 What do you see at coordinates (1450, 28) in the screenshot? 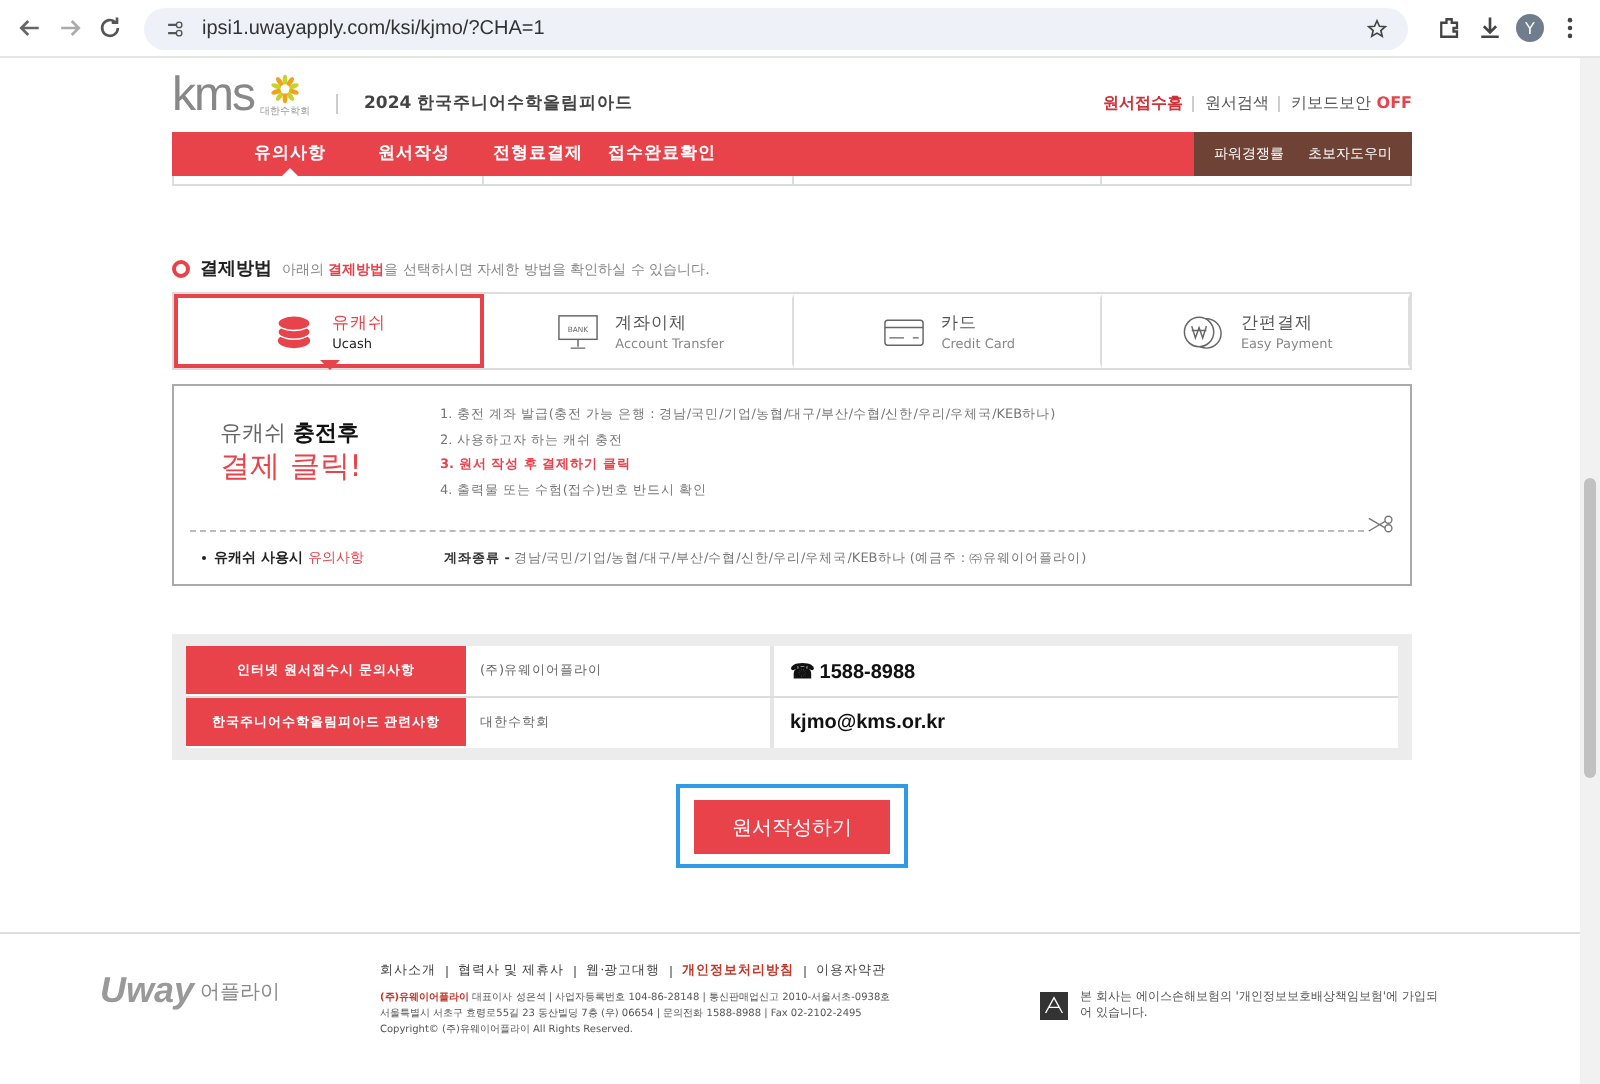
I see `extensions-icon` at bounding box center [1450, 28].